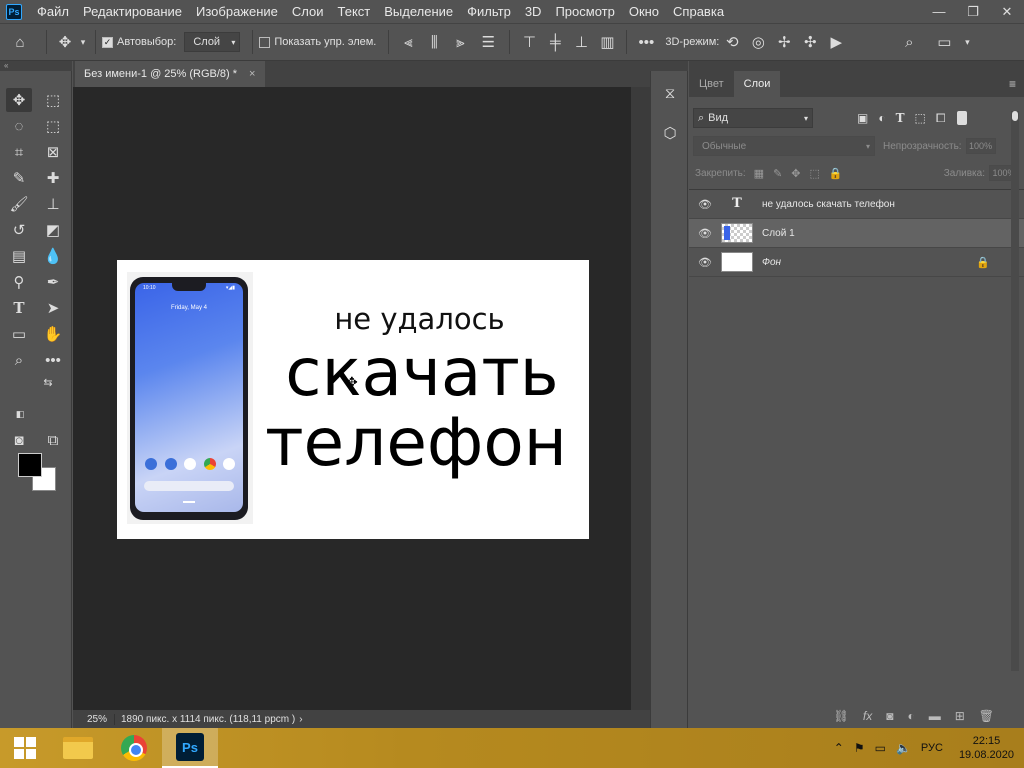  I want to click on document-info: 1890 пикс. x 1114 пикс. (118,11 ppcm ), so click(205, 719).